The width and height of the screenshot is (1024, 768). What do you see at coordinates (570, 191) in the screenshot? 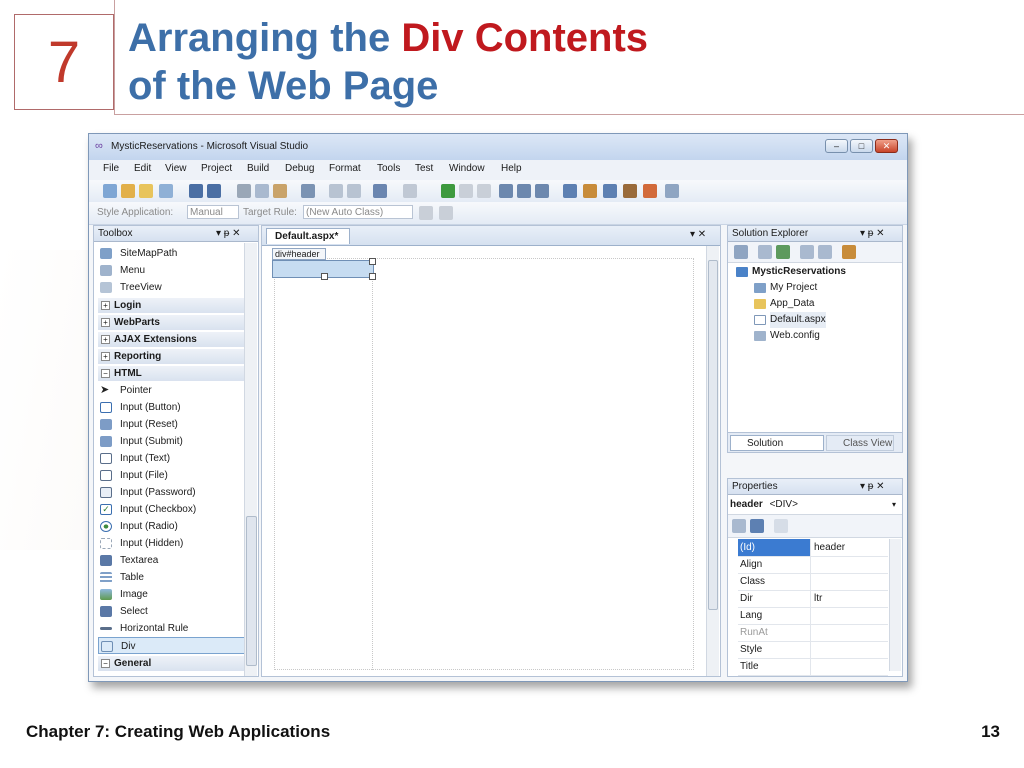
I see `solution-explorer-icon` at bounding box center [570, 191].